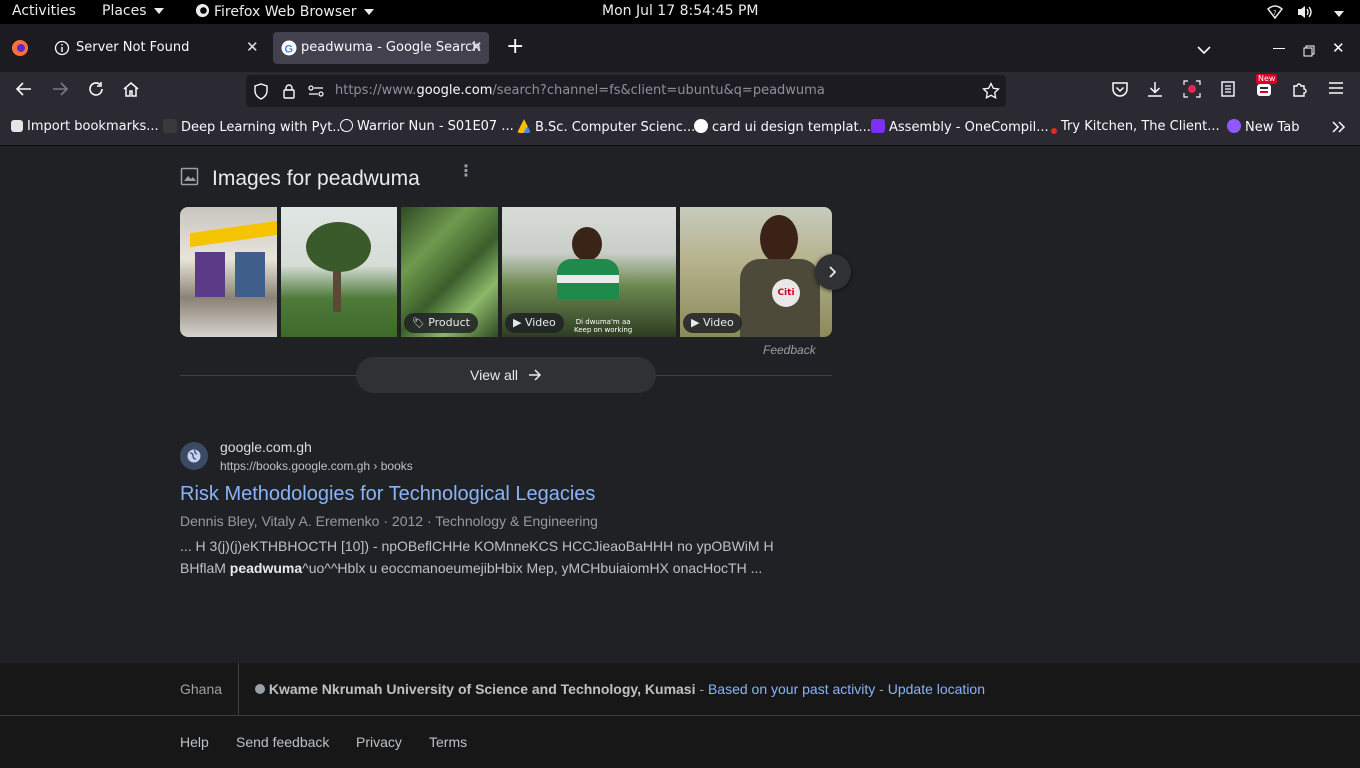  Describe the element at coordinates (17, 126) in the screenshot. I see `import-icon` at that location.